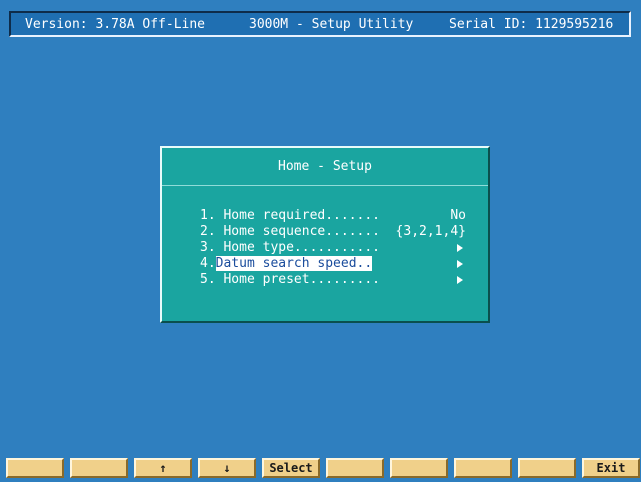  I want to click on function-key-bar: ↑ ↓ Select Exit, so click(323, 468).